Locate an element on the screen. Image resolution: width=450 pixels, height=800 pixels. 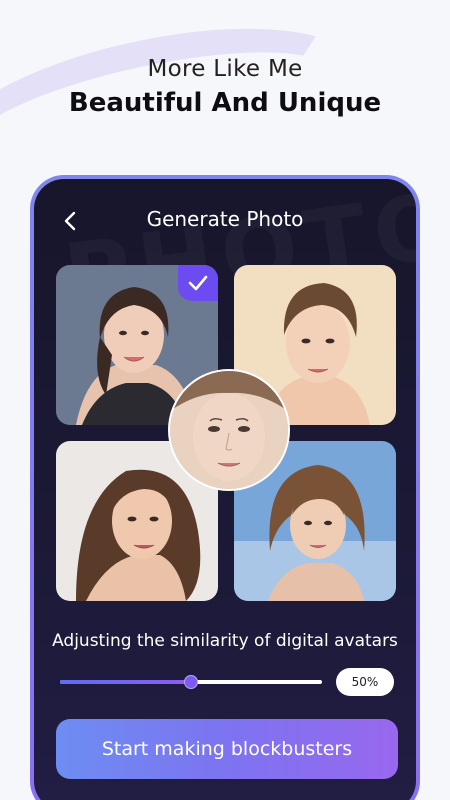
checkmark-icon is located at coordinates (198, 283).